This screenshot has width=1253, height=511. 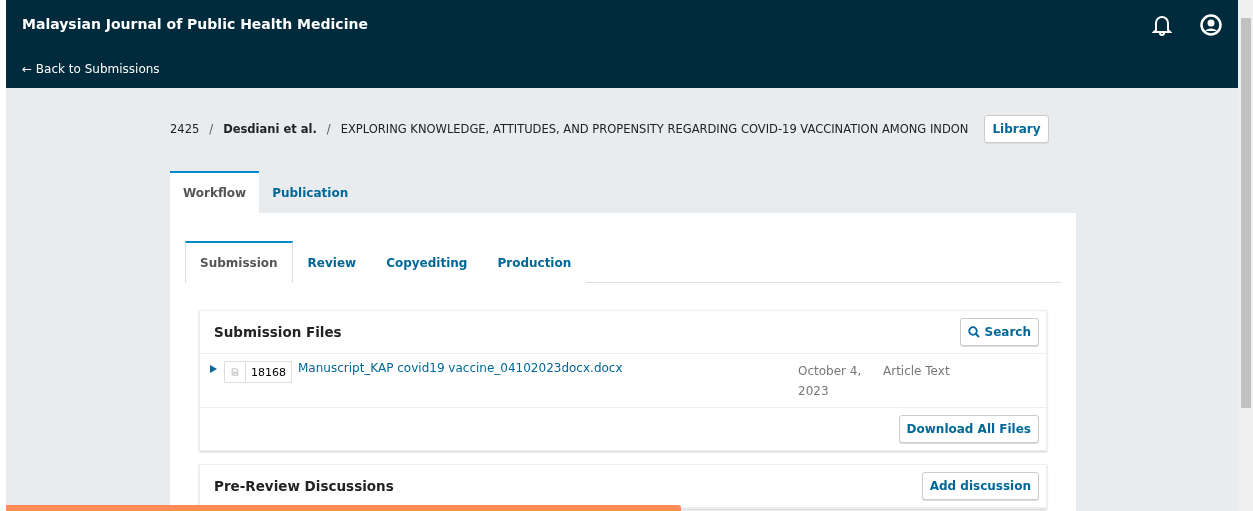 I want to click on tab: Workflow, so click(x=215, y=192).